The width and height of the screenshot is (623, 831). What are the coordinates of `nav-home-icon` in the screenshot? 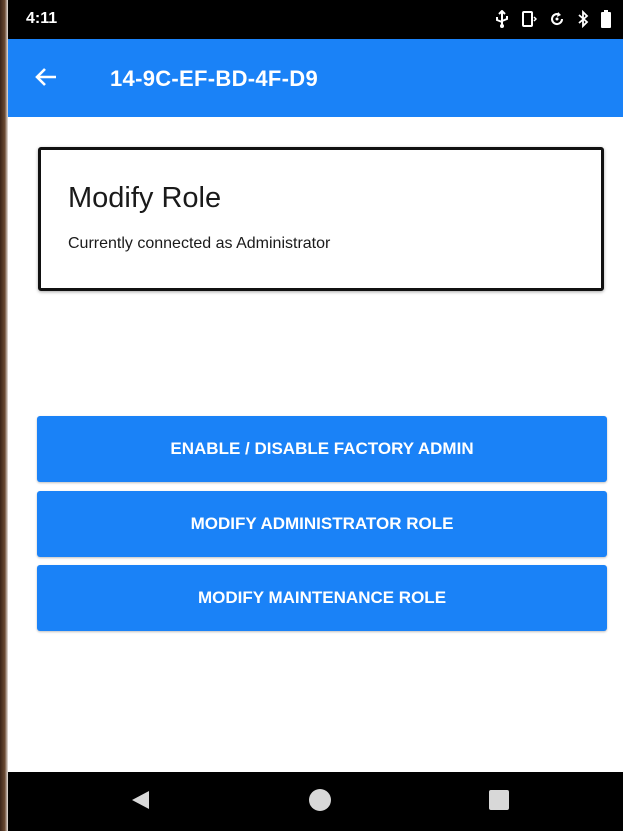 It's located at (320, 802).